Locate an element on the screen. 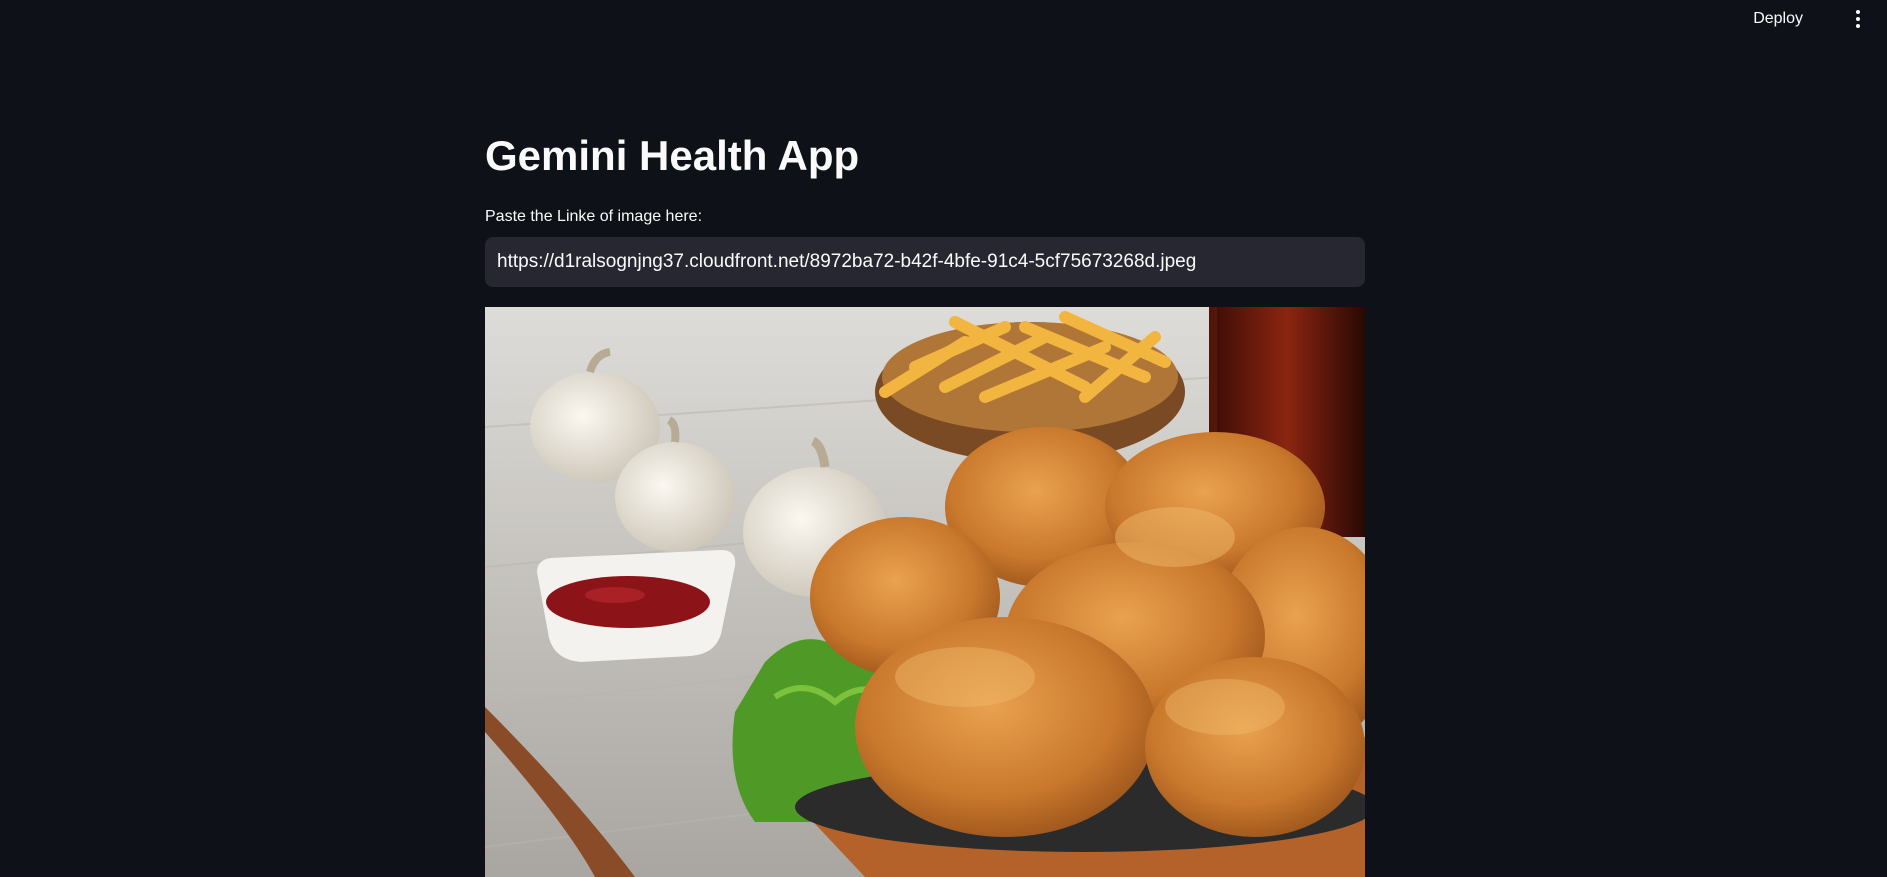 Image resolution: width=1887 pixels, height=877 pixels. url-input-label: Paste the Linke of image here: is located at coordinates (594, 216).